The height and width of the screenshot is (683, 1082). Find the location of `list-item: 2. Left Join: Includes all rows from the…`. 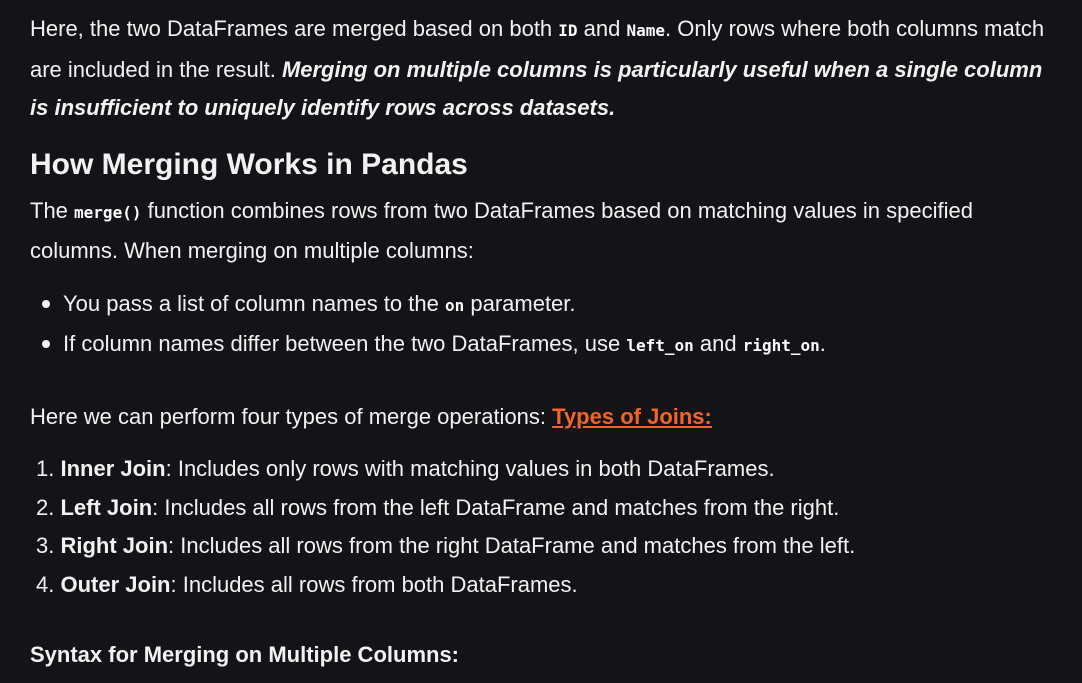

list-item: 2. Left Join: Includes all rows from the… is located at coordinates (544, 508).